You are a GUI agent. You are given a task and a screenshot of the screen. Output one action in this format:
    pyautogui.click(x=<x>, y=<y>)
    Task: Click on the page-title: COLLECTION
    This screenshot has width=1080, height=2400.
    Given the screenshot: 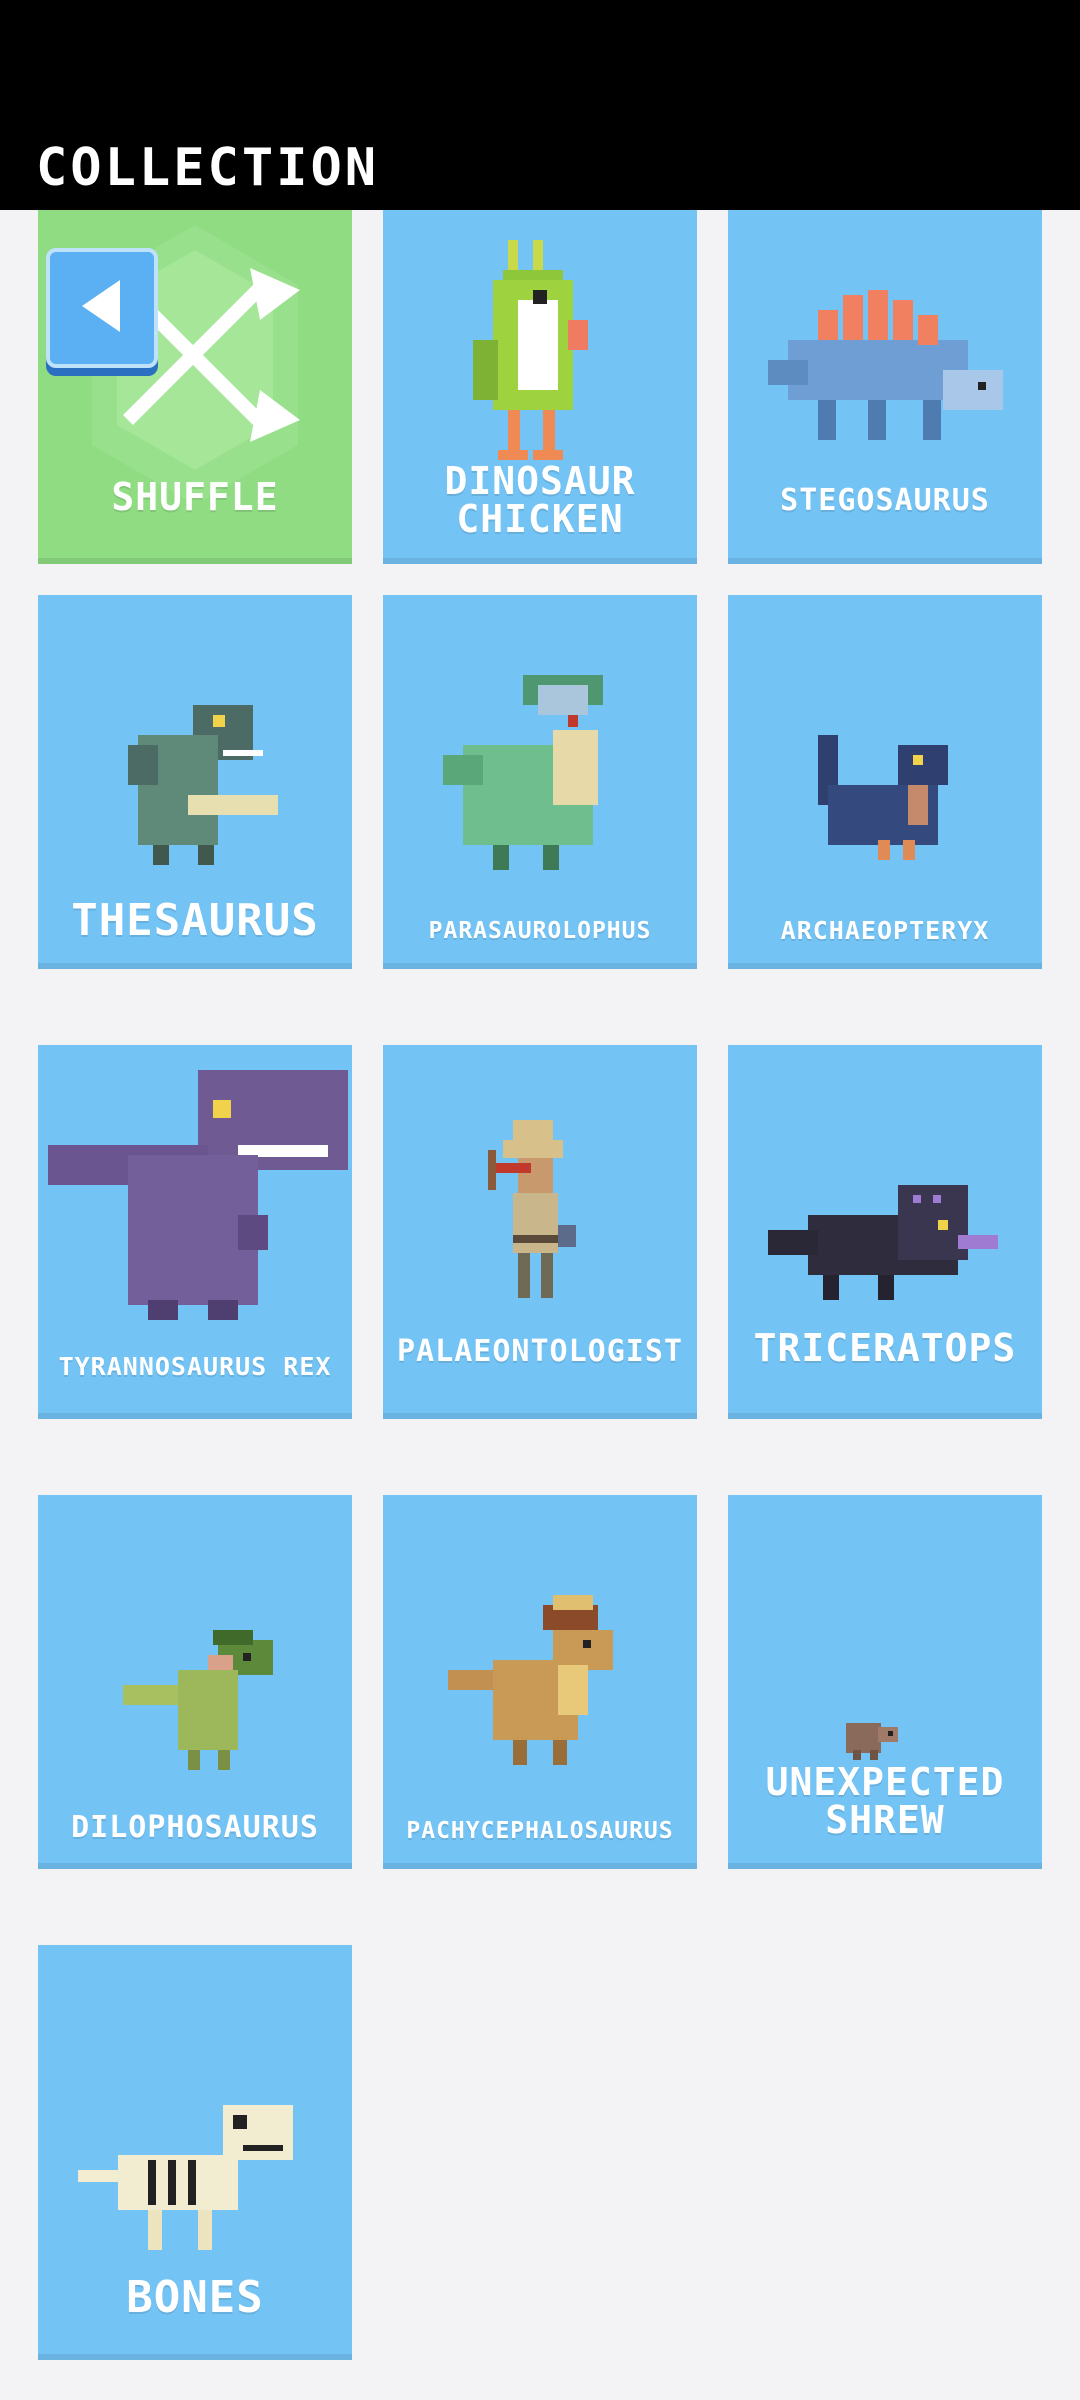 What is the action you would take?
    pyautogui.click(x=208, y=168)
    